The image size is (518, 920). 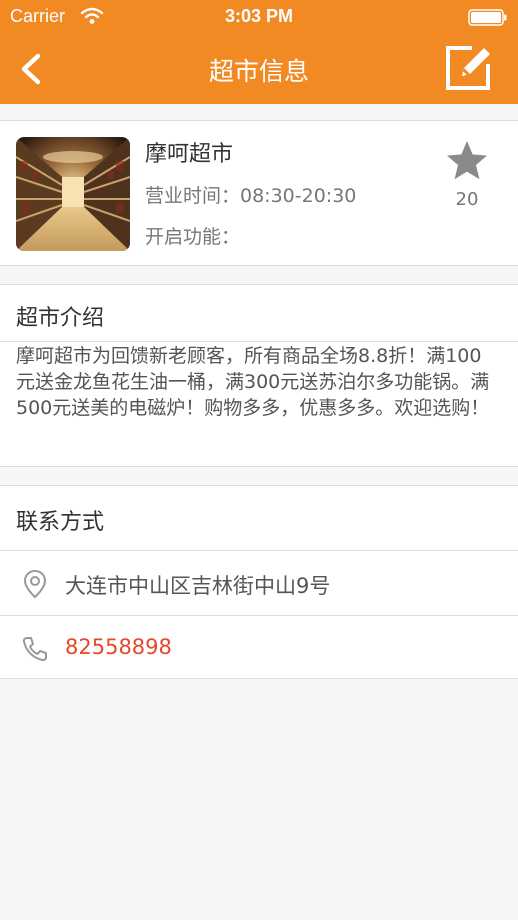 What do you see at coordinates (487, 17) in the screenshot?
I see `battery-icon` at bounding box center [487, 17].